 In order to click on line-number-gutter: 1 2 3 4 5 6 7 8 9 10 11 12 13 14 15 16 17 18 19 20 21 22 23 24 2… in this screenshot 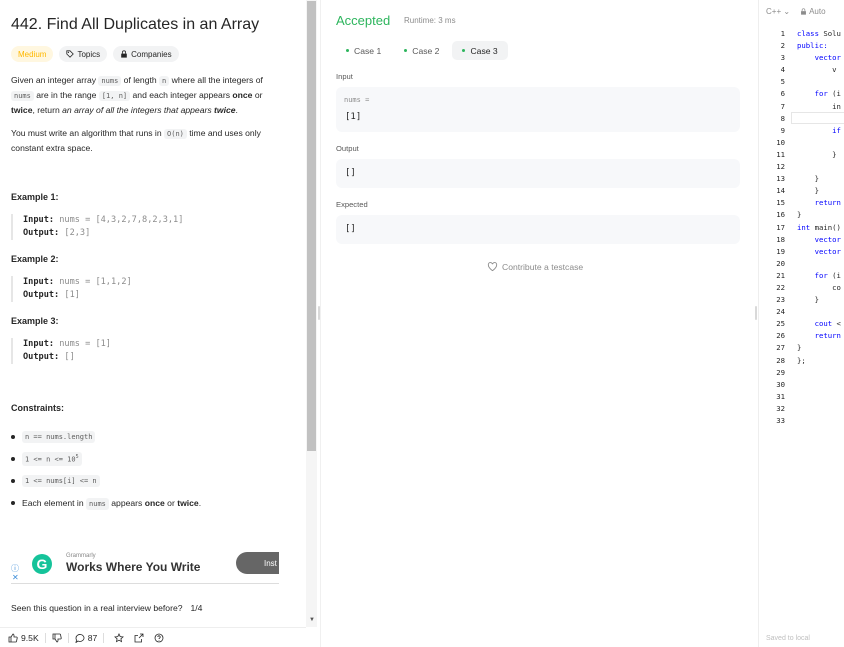, I will do `click(772, 227)`.